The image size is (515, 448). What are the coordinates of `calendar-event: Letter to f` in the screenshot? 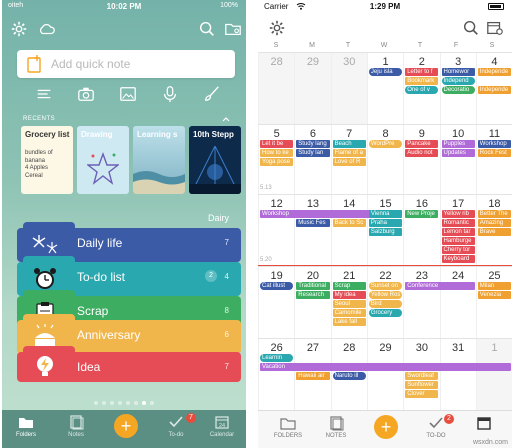 It's located at (422, 72).